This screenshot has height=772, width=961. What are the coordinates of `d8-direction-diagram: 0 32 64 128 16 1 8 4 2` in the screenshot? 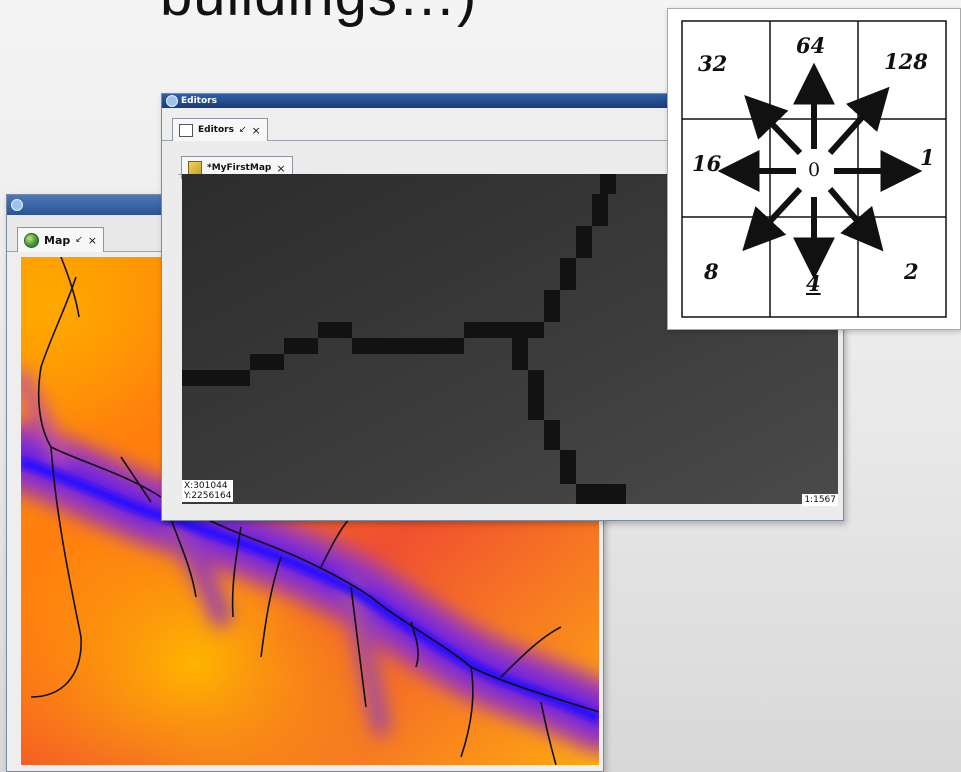 It's located at (814, 169).